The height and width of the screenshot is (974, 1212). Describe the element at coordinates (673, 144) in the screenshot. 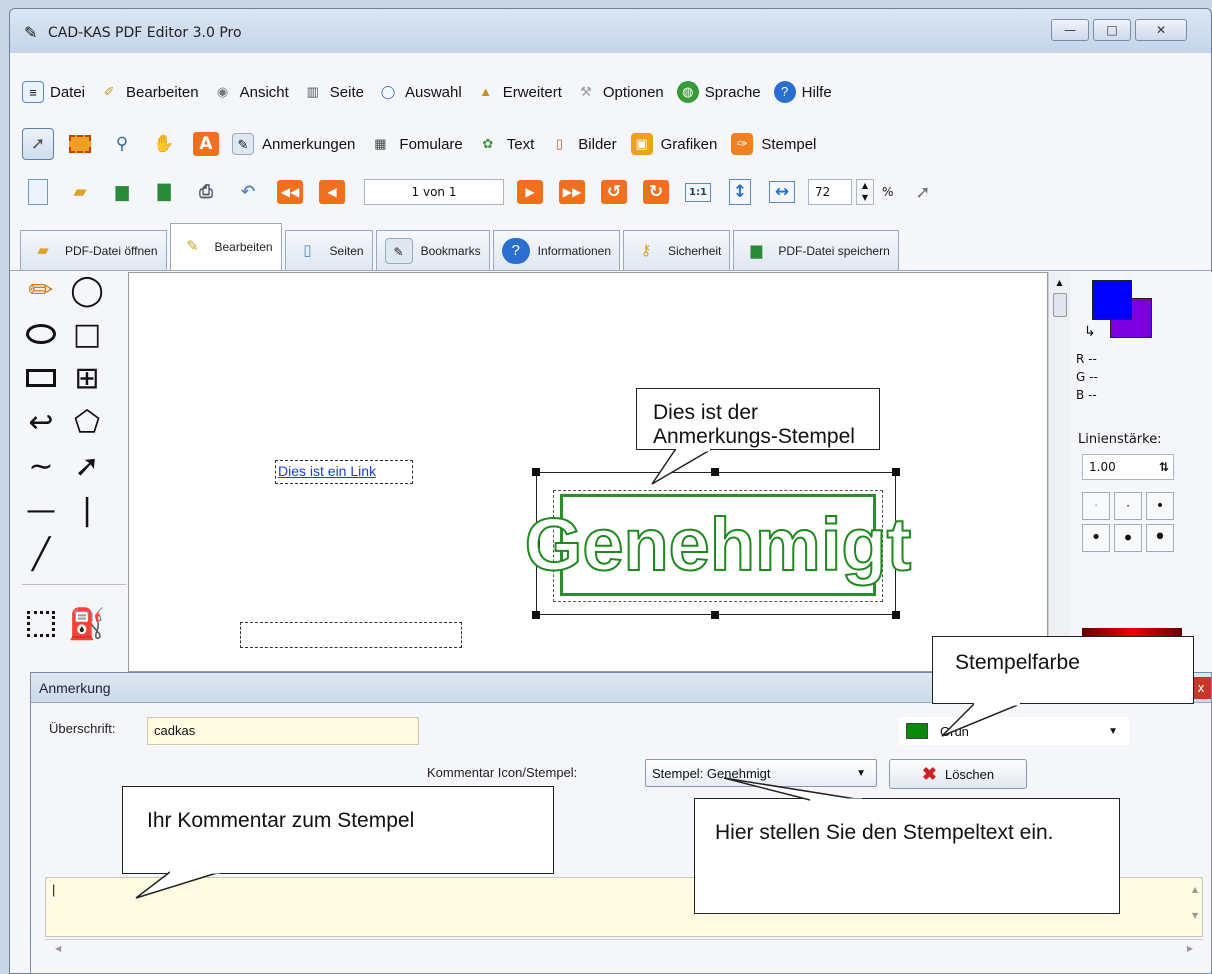

I see `graphics-tool: ▣ Grafiken` at that location.